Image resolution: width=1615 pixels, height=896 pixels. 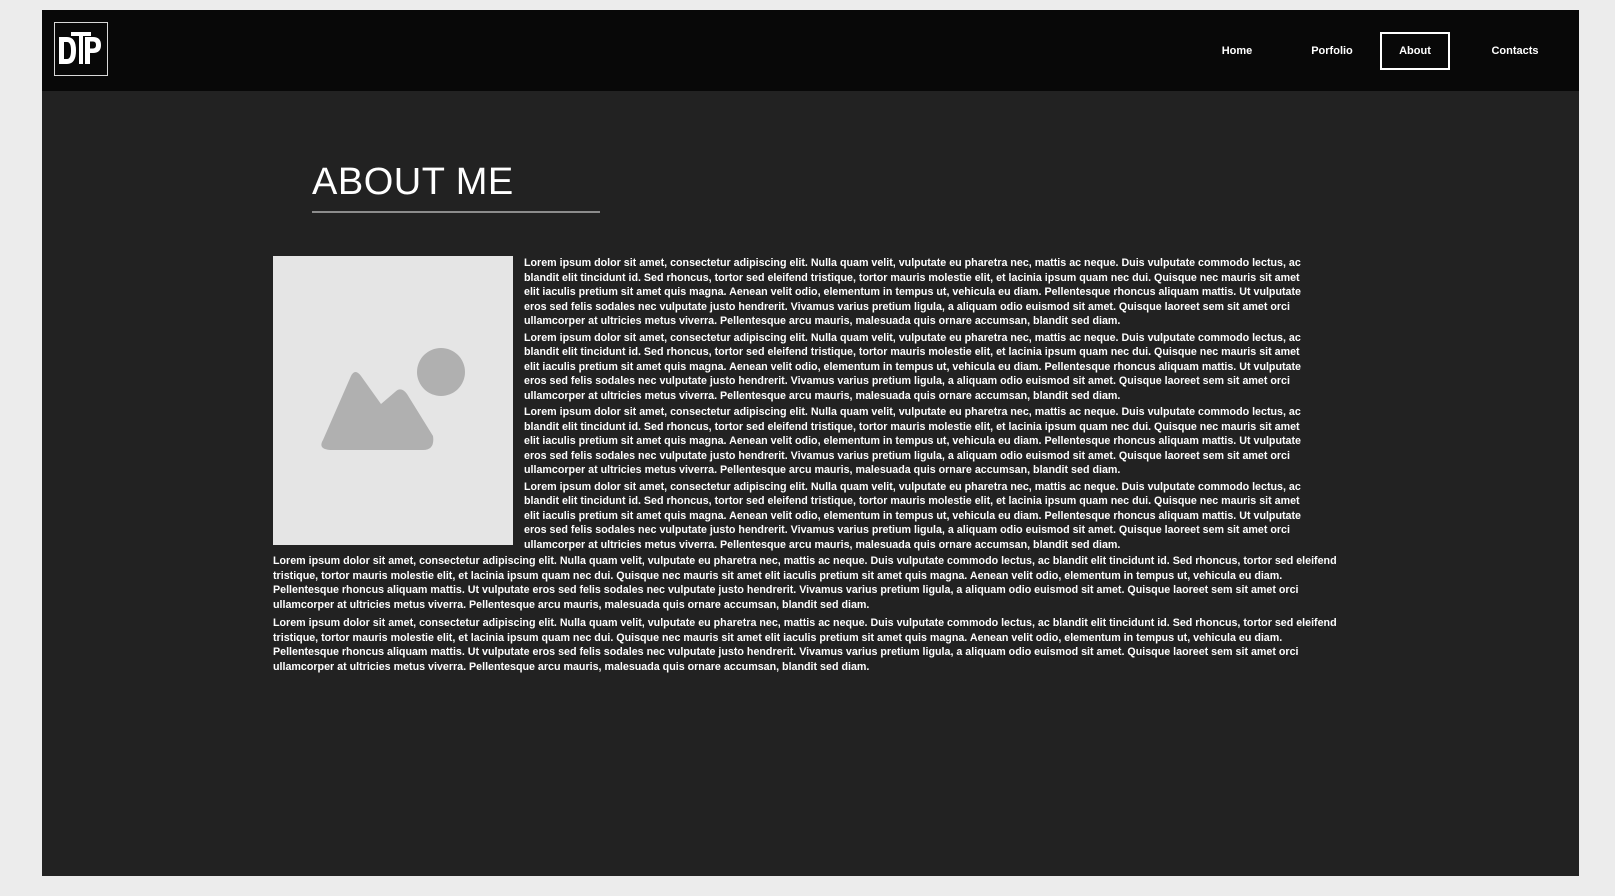 I want to click on main-nav: Home Porfolio About Contacts, so click(x=810, y=51).